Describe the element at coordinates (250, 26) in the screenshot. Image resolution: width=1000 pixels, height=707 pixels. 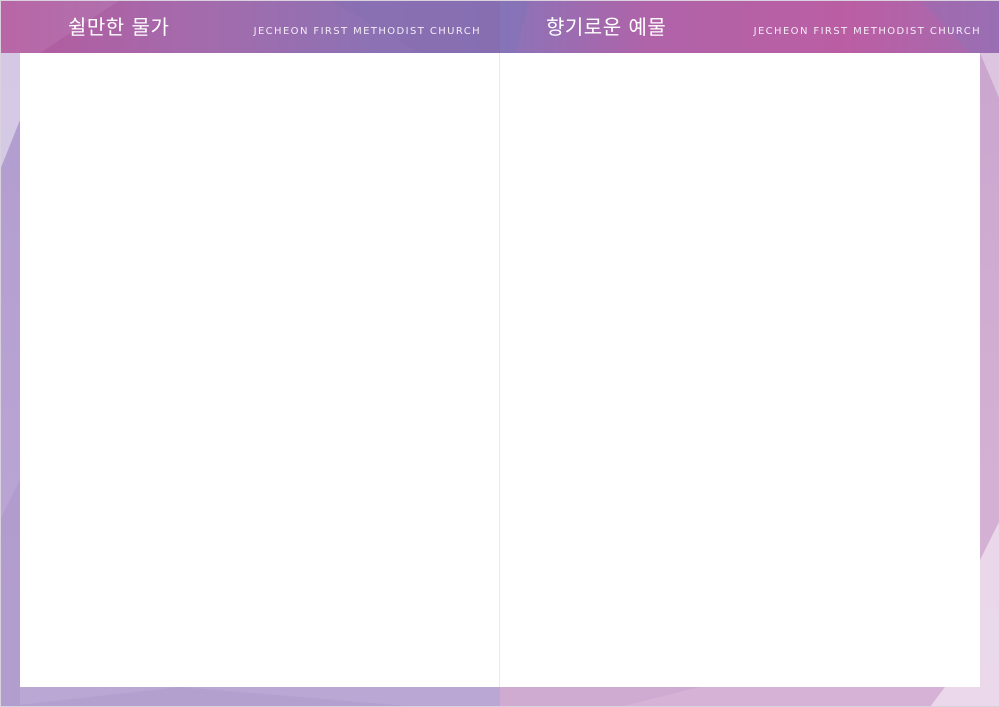
I see `left-page-header: 쉴만한 물가 JECHEON FIRST METHODIST CHURCH` at that location.